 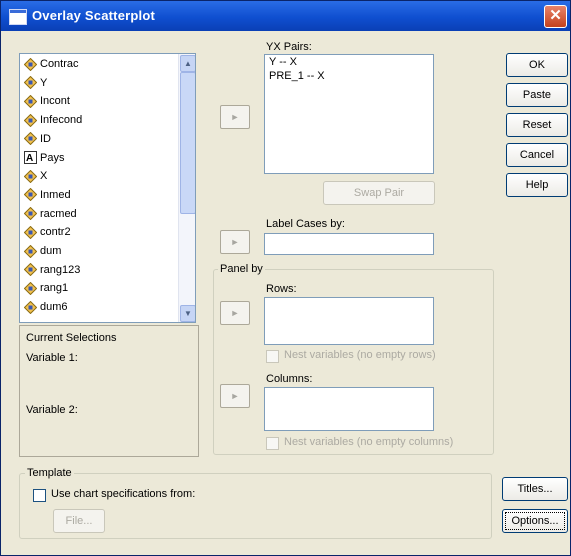 I want to click on window-title: Overlay Scatterplot, so click(x=94, y=15).